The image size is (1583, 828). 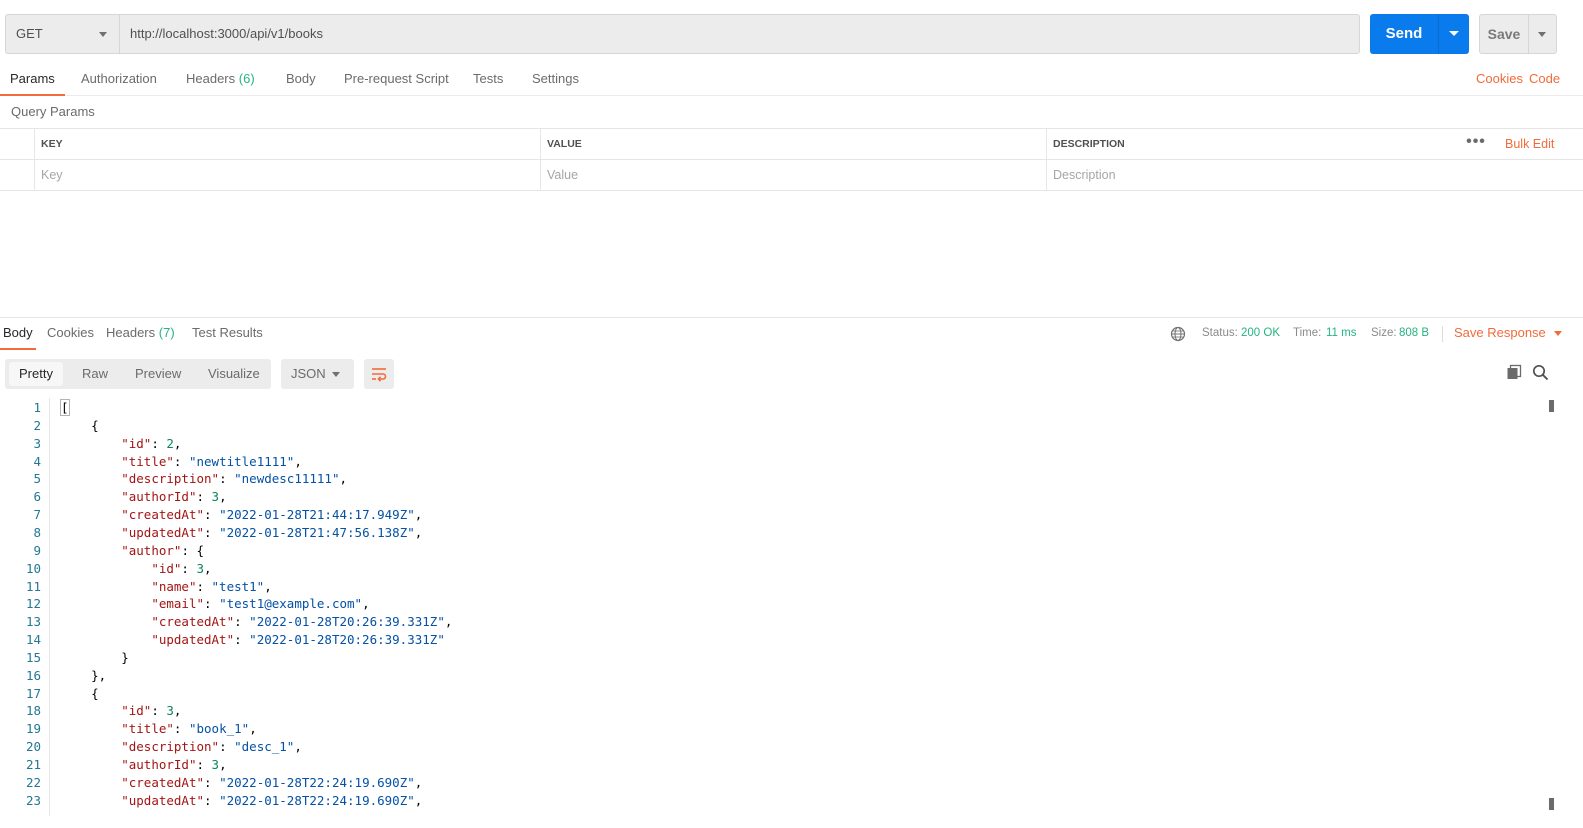 I want to click on line-number: 10, so click(x=33, y=568).